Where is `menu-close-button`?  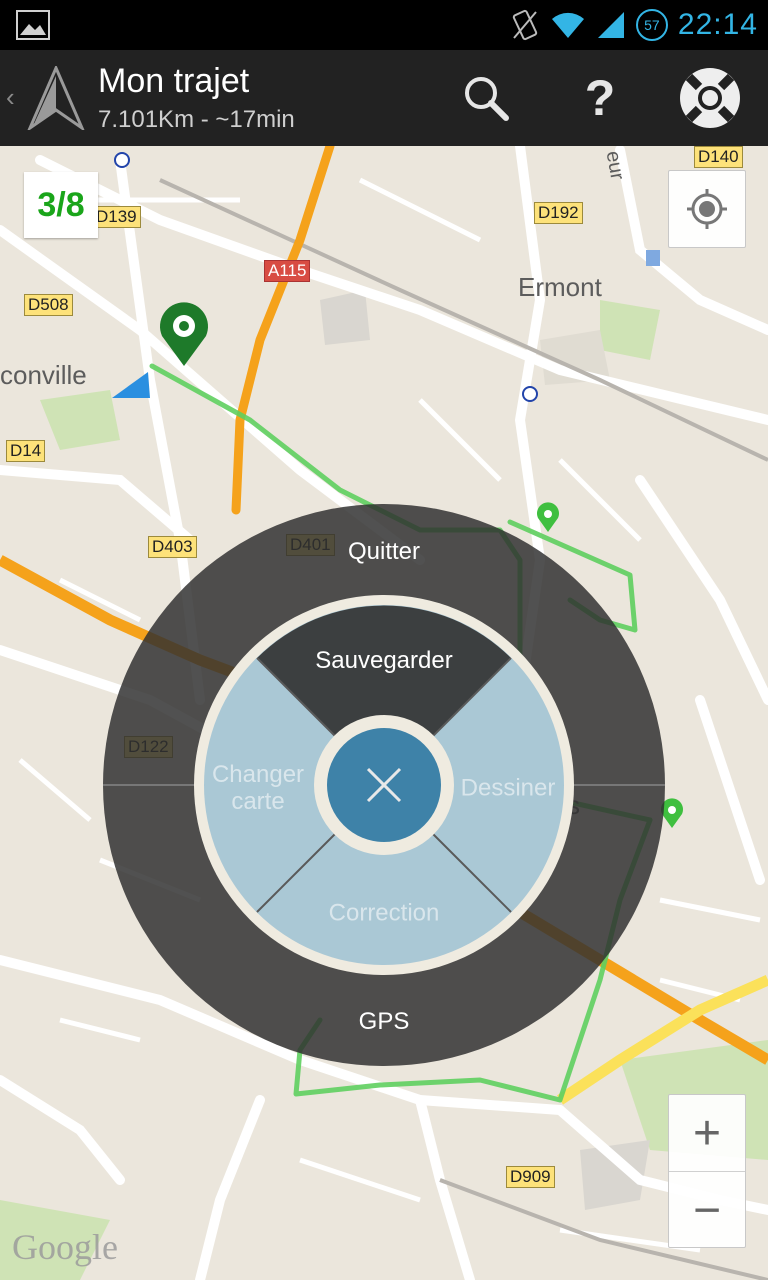 menu-close-button is located at coordinates (383, 785).